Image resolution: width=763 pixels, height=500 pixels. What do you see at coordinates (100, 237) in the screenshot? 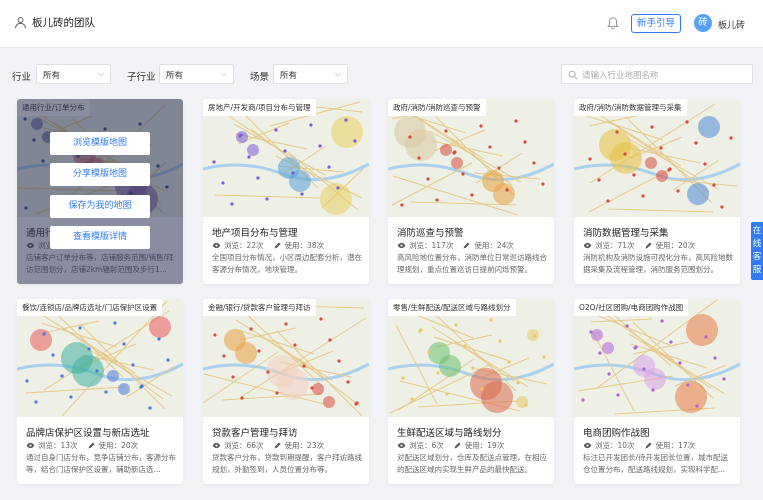
I see `view-template-details-button: 查看模版详情` at bounding box center [100, 237].